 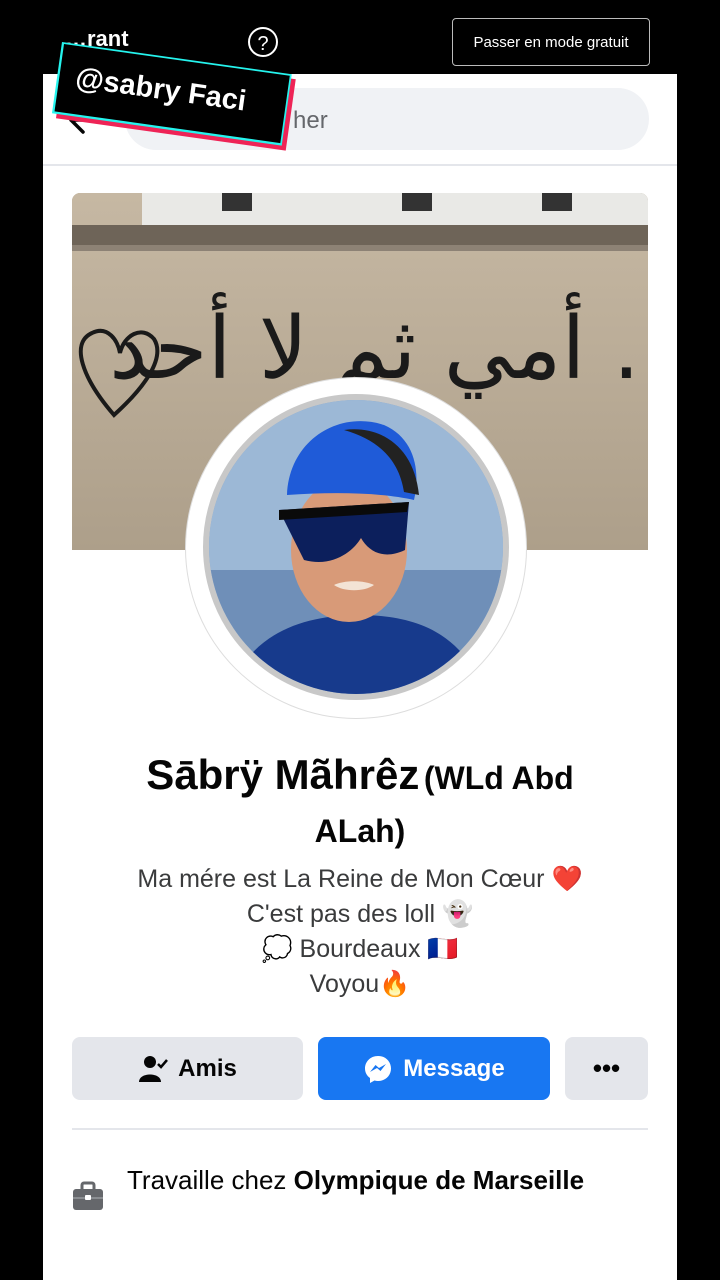 I want to click on more-options-button: •••, so click(x=606, y=1068).